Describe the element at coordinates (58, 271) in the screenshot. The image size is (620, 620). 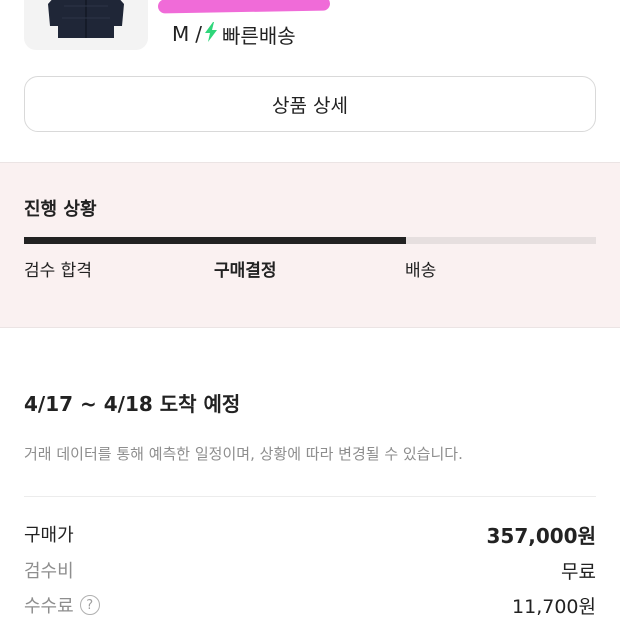
I see `progress-step-inspection-passed: 검수 합격` at that location.